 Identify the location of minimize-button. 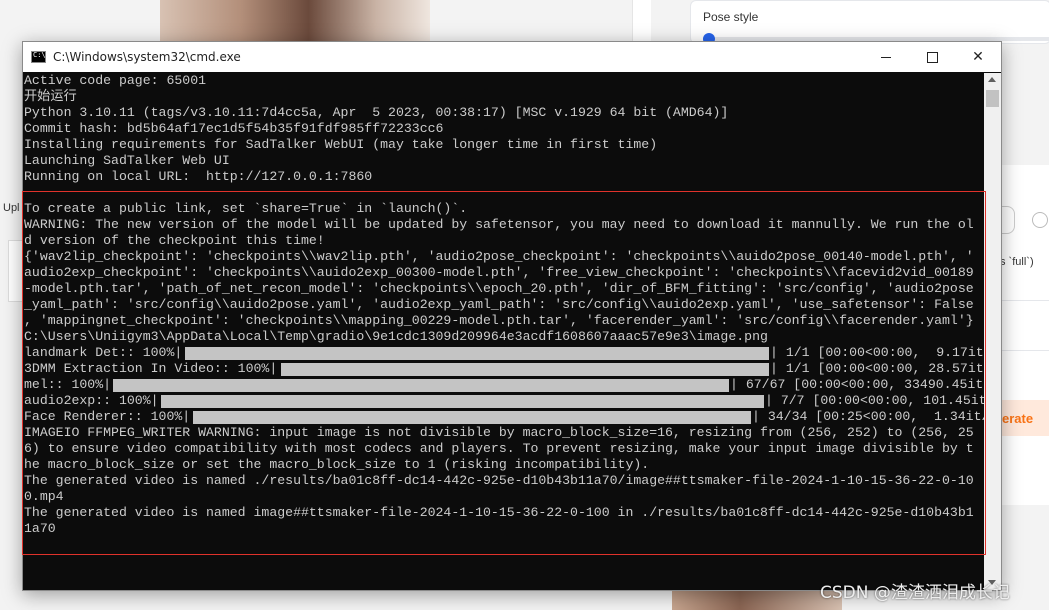
(886, 57).